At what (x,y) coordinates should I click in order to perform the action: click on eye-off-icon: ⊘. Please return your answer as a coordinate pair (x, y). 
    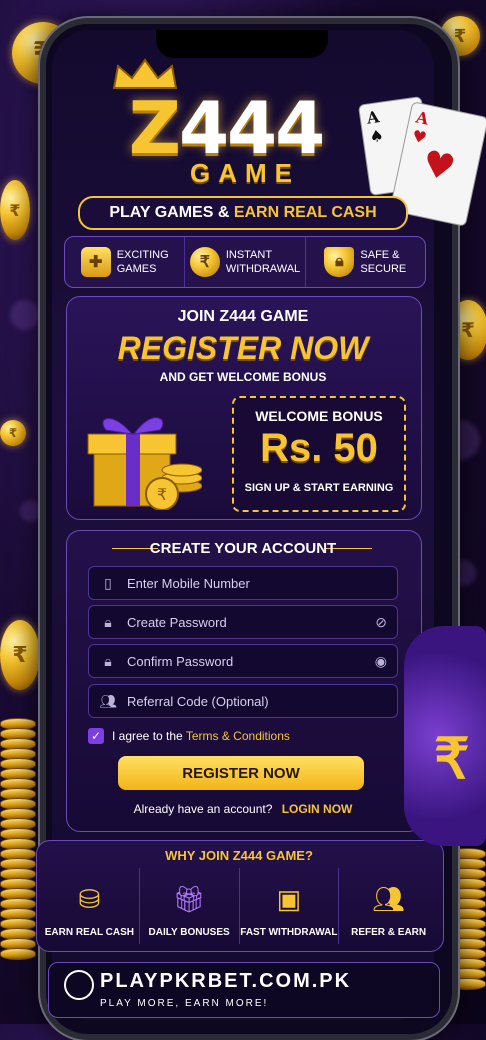
    Looking at the image, I should click on (381, 622).